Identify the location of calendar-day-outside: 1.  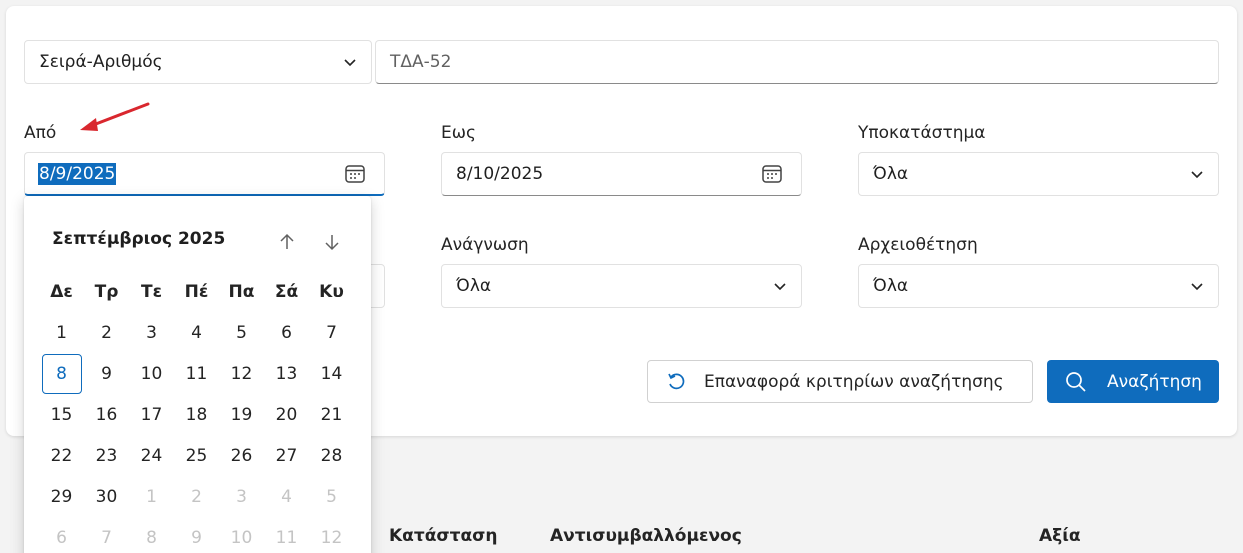
(151, 496).